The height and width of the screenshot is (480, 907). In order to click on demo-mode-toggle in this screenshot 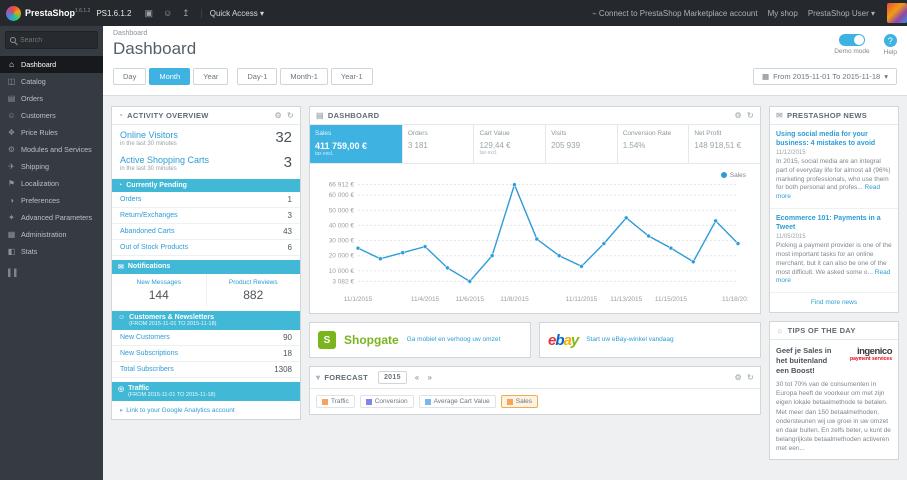, I will do `click(851, 40)`.